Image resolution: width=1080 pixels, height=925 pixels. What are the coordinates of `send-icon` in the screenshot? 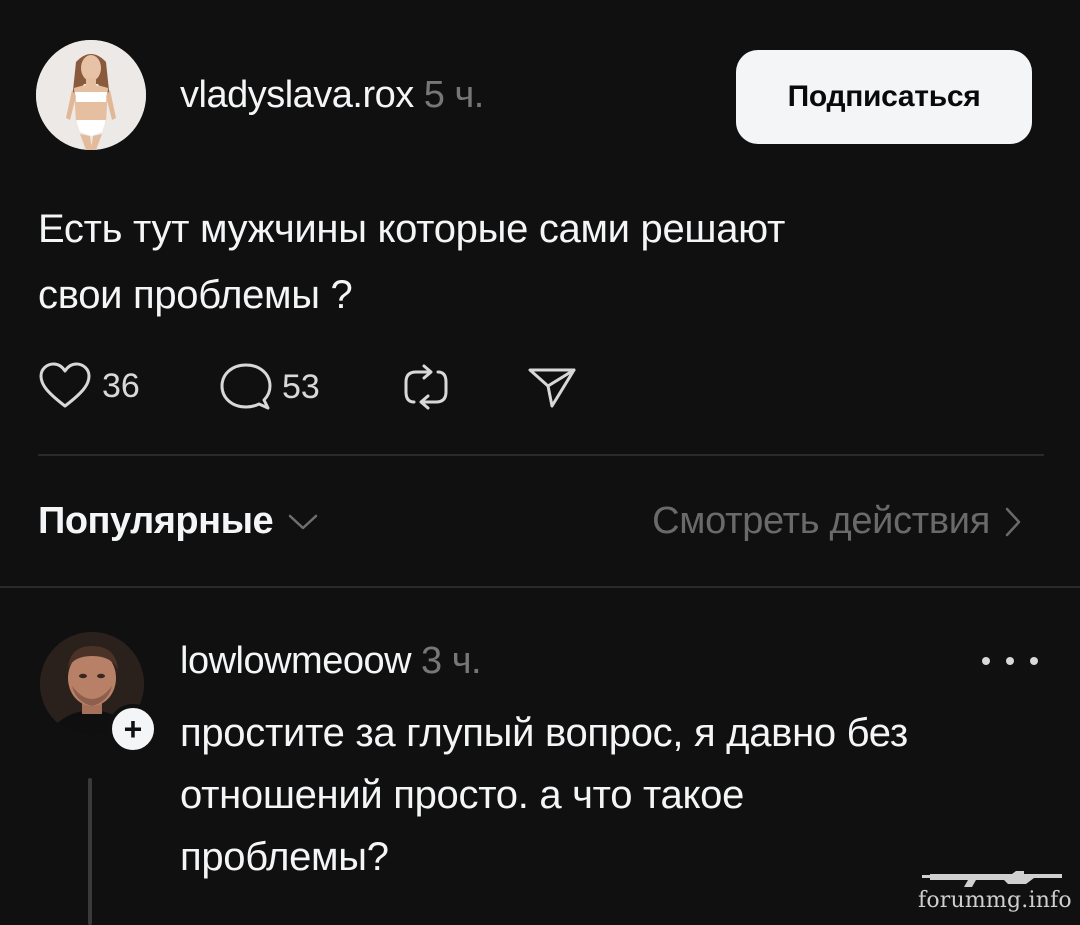 It's located at (552, 388).